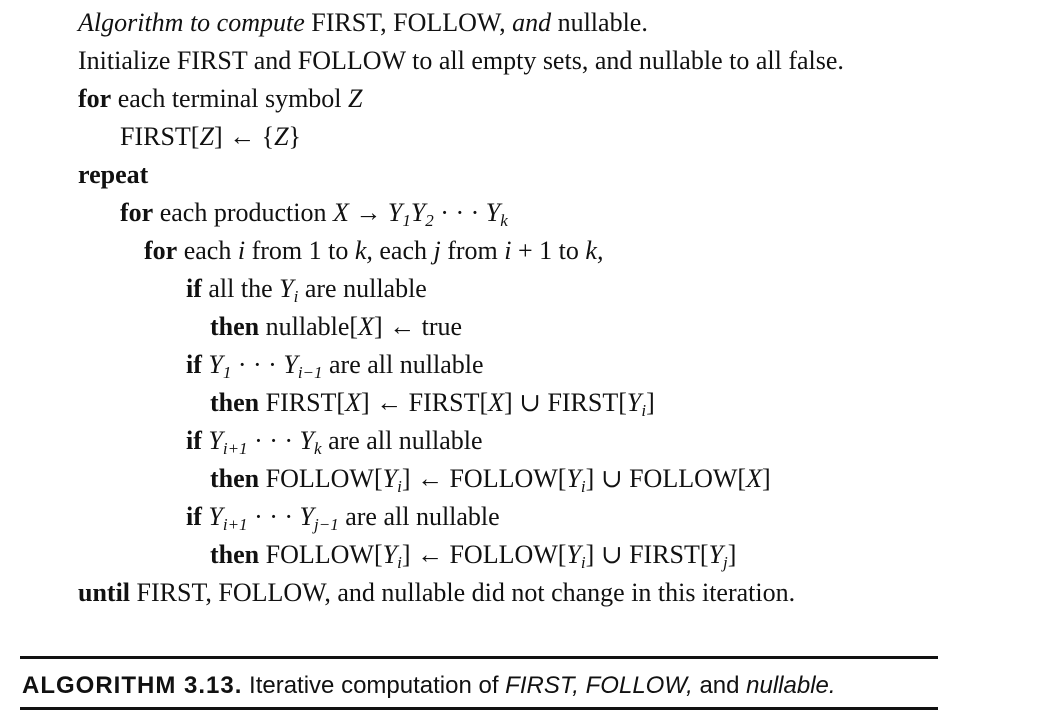 The height and width of the screenshot is (722, 1056). What do you see at coordinates (319, 518) in the screenshot?
I see `var-yj-minus-1: Yj−1` at bounding box center [319, 518].